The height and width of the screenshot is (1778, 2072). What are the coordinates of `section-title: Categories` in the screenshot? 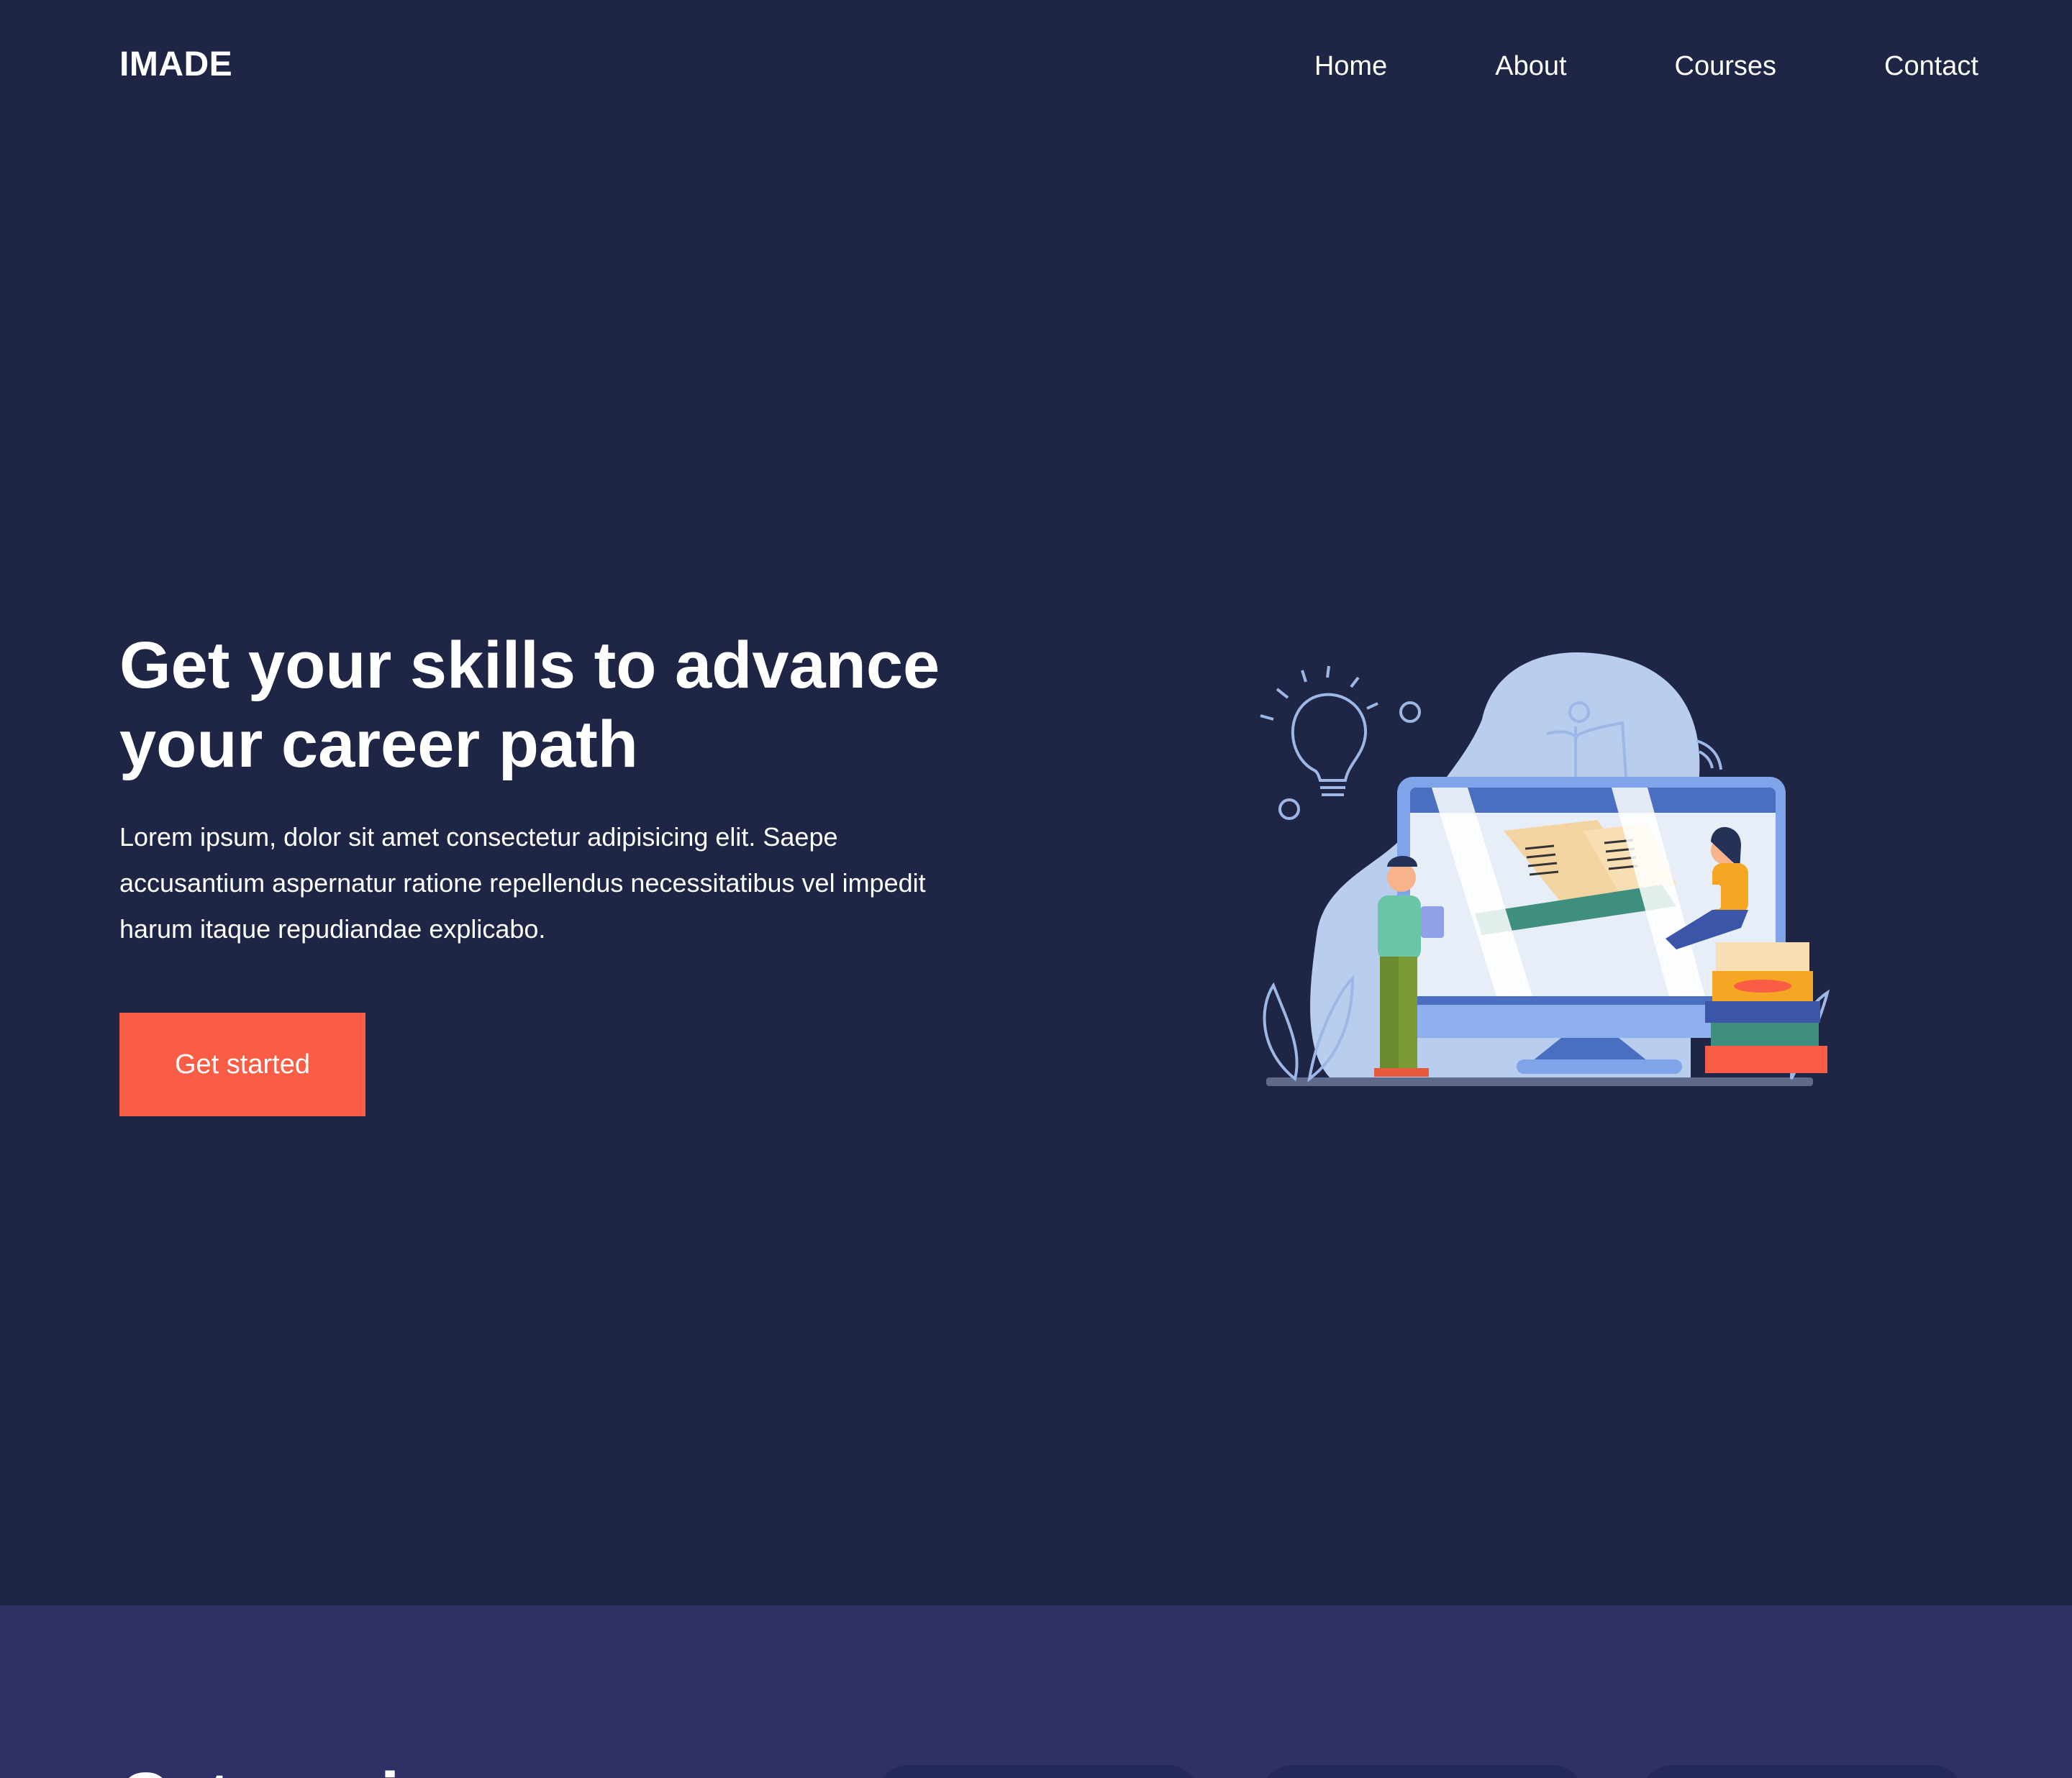 It's located at (297, 1768).